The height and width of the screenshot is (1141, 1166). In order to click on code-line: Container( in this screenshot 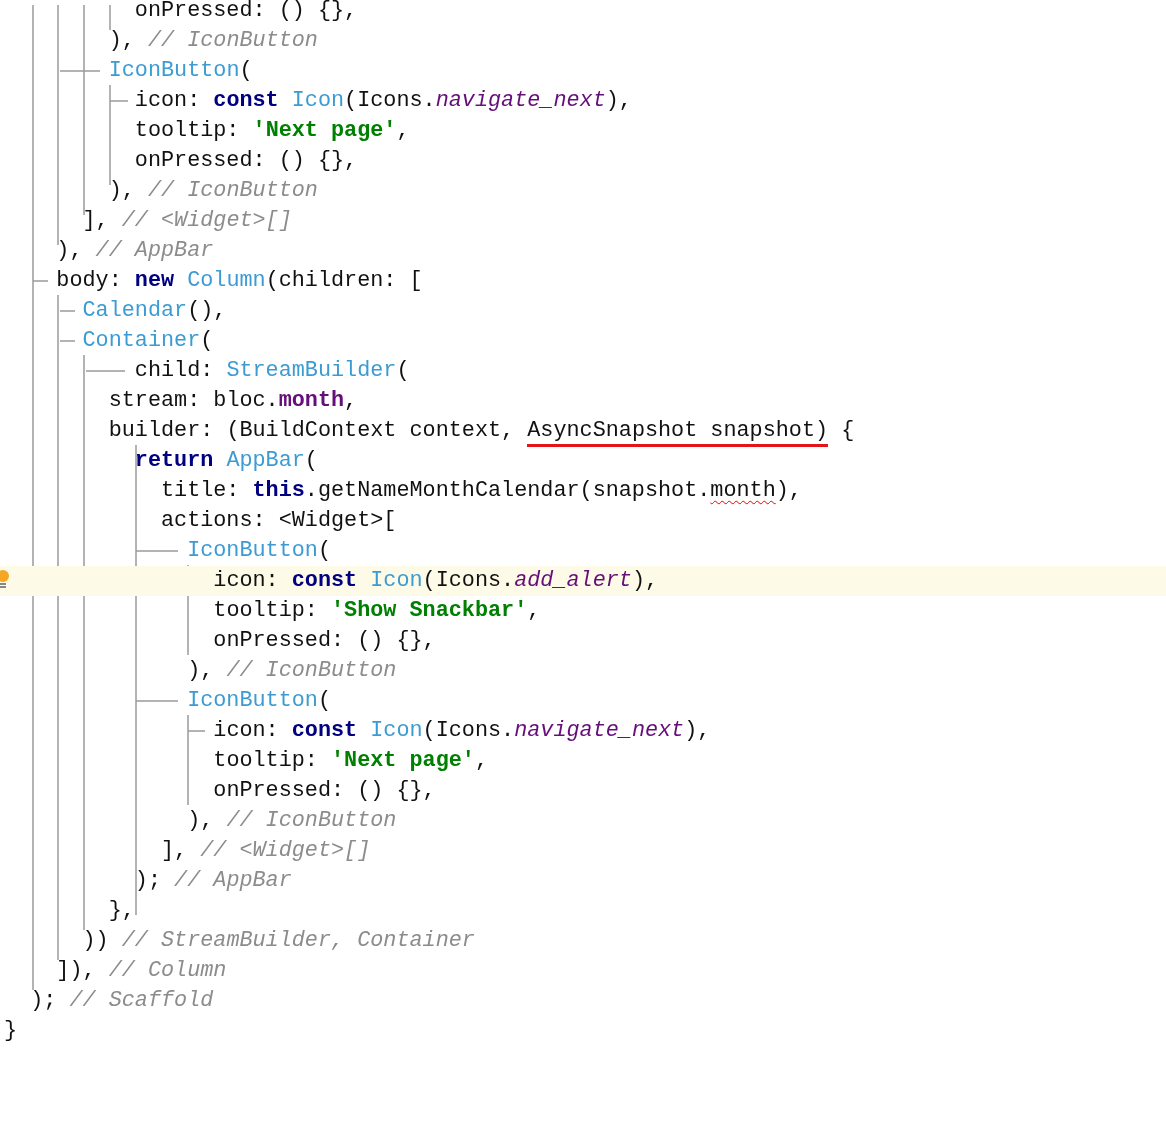, I will do `click(148, 340)`.